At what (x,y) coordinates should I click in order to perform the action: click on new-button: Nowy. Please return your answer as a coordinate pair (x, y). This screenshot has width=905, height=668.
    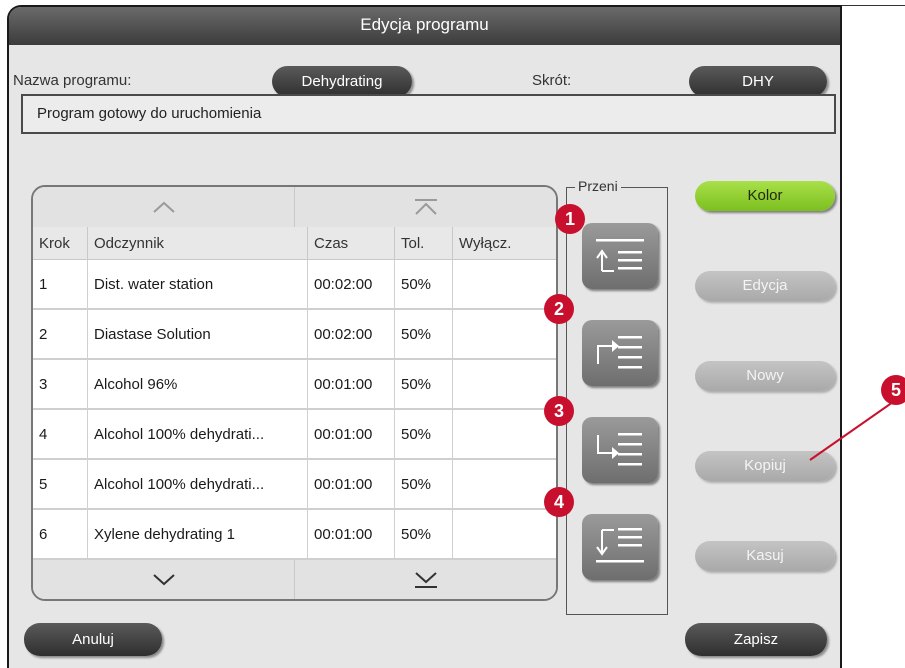
    Looking at the image, I should click on (765, 376).